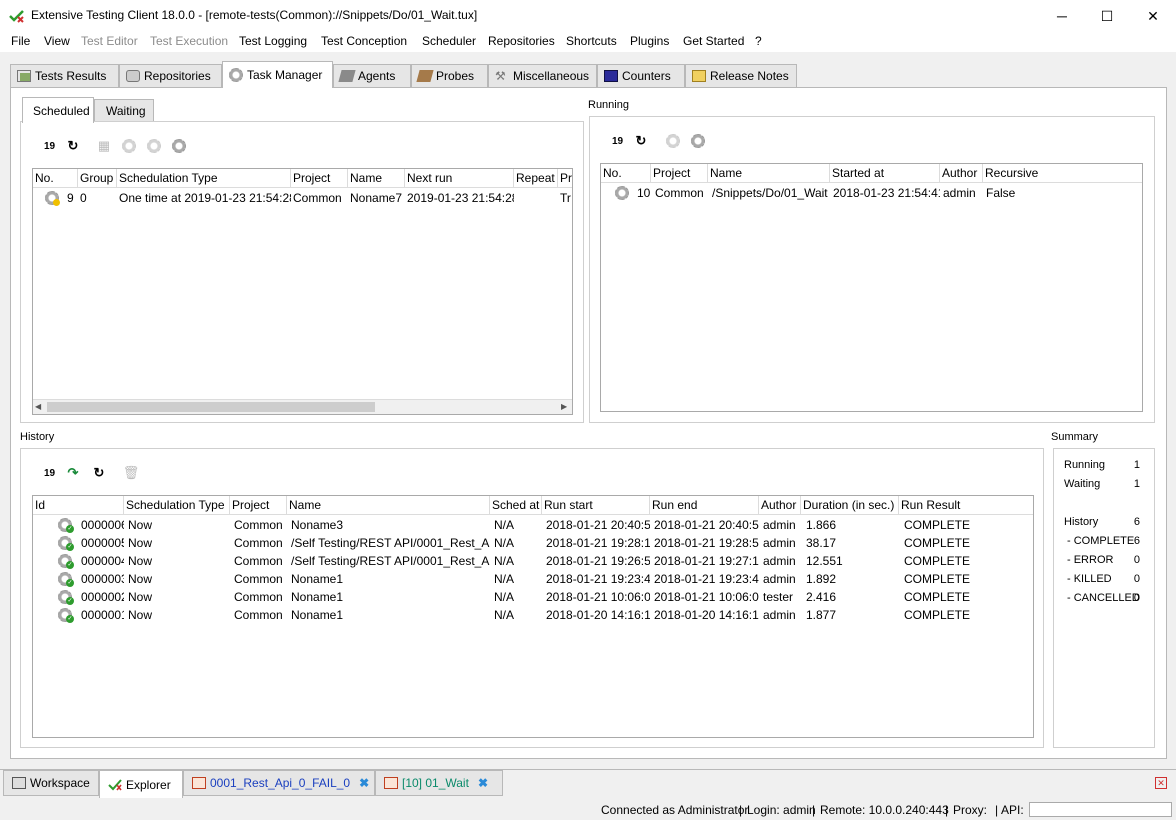 Image resolution: width=1176 pixels, height=820 pixels. I want to click on tab-scheduled: Scheduled, so click(58, 110).